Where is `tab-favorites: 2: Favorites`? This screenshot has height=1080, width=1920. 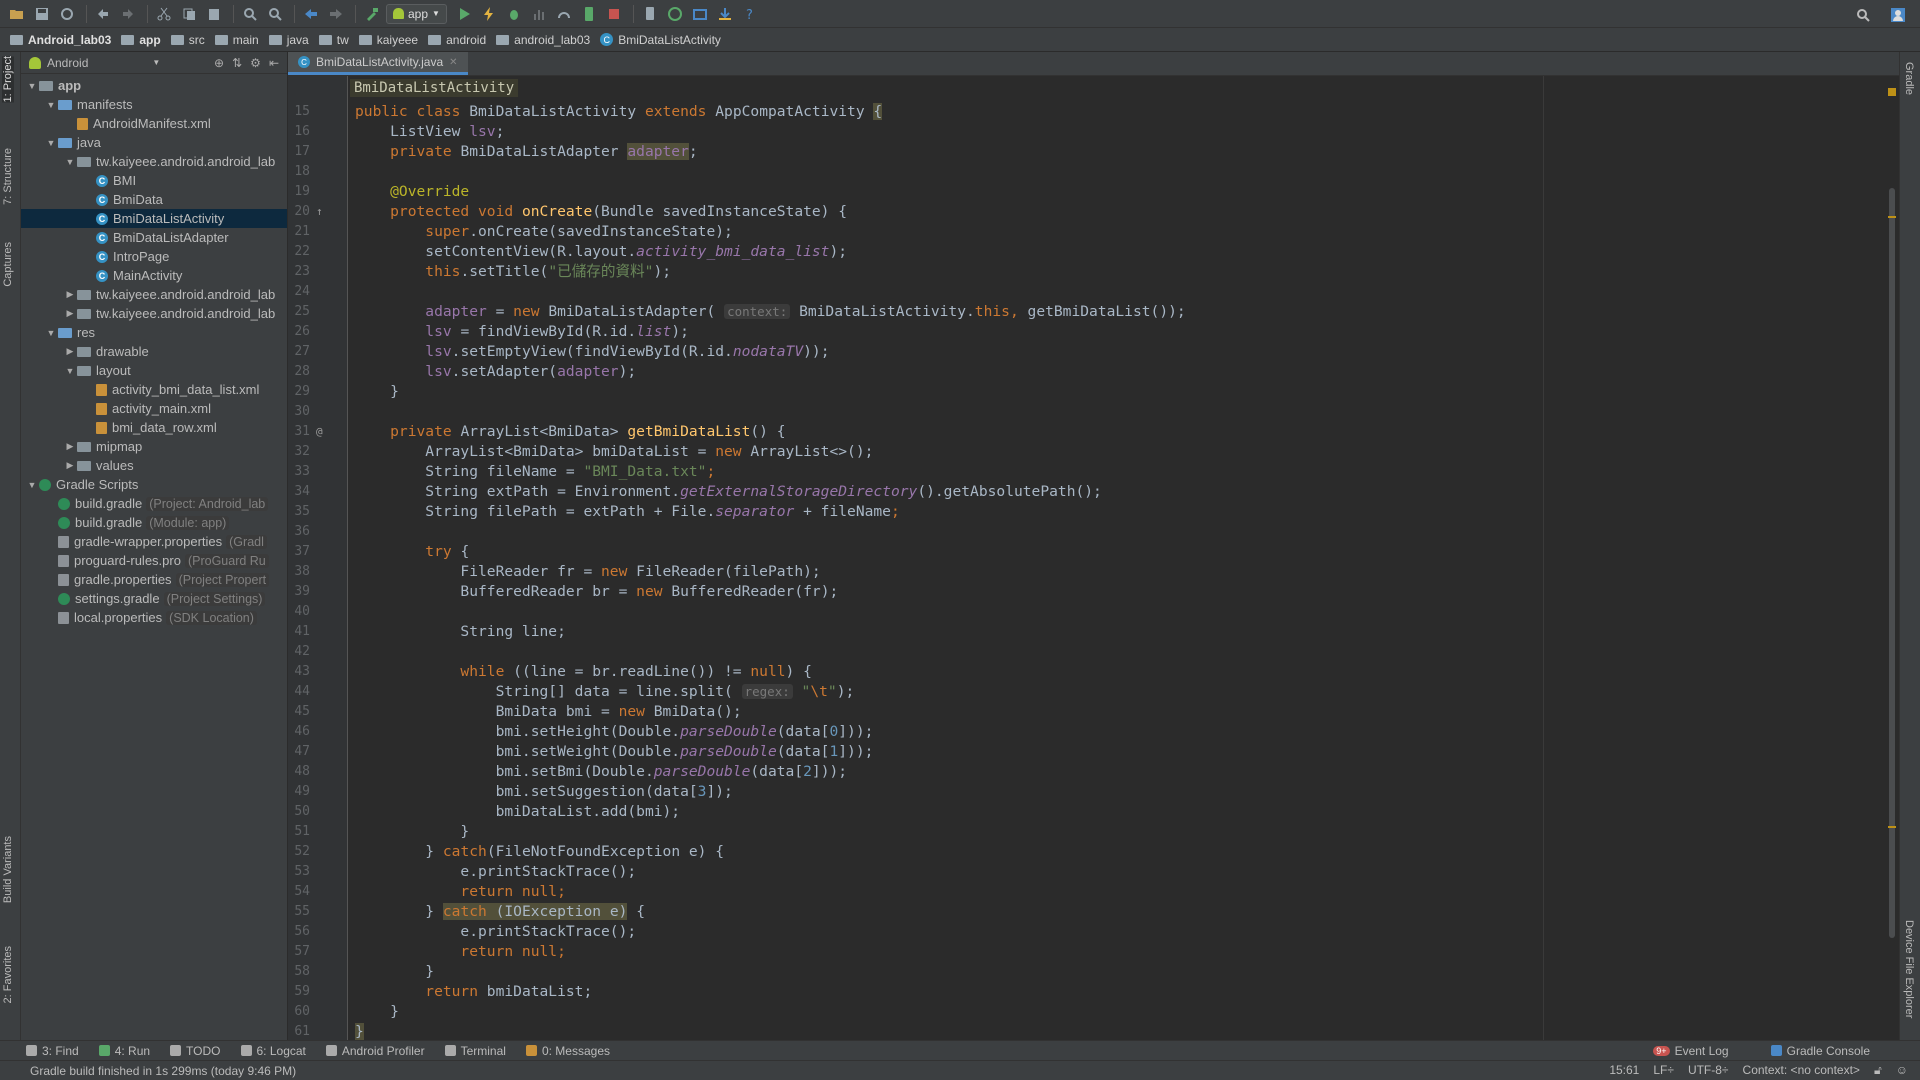 tab-favorites: 2: Favorites is located at coordinates (8, 974).